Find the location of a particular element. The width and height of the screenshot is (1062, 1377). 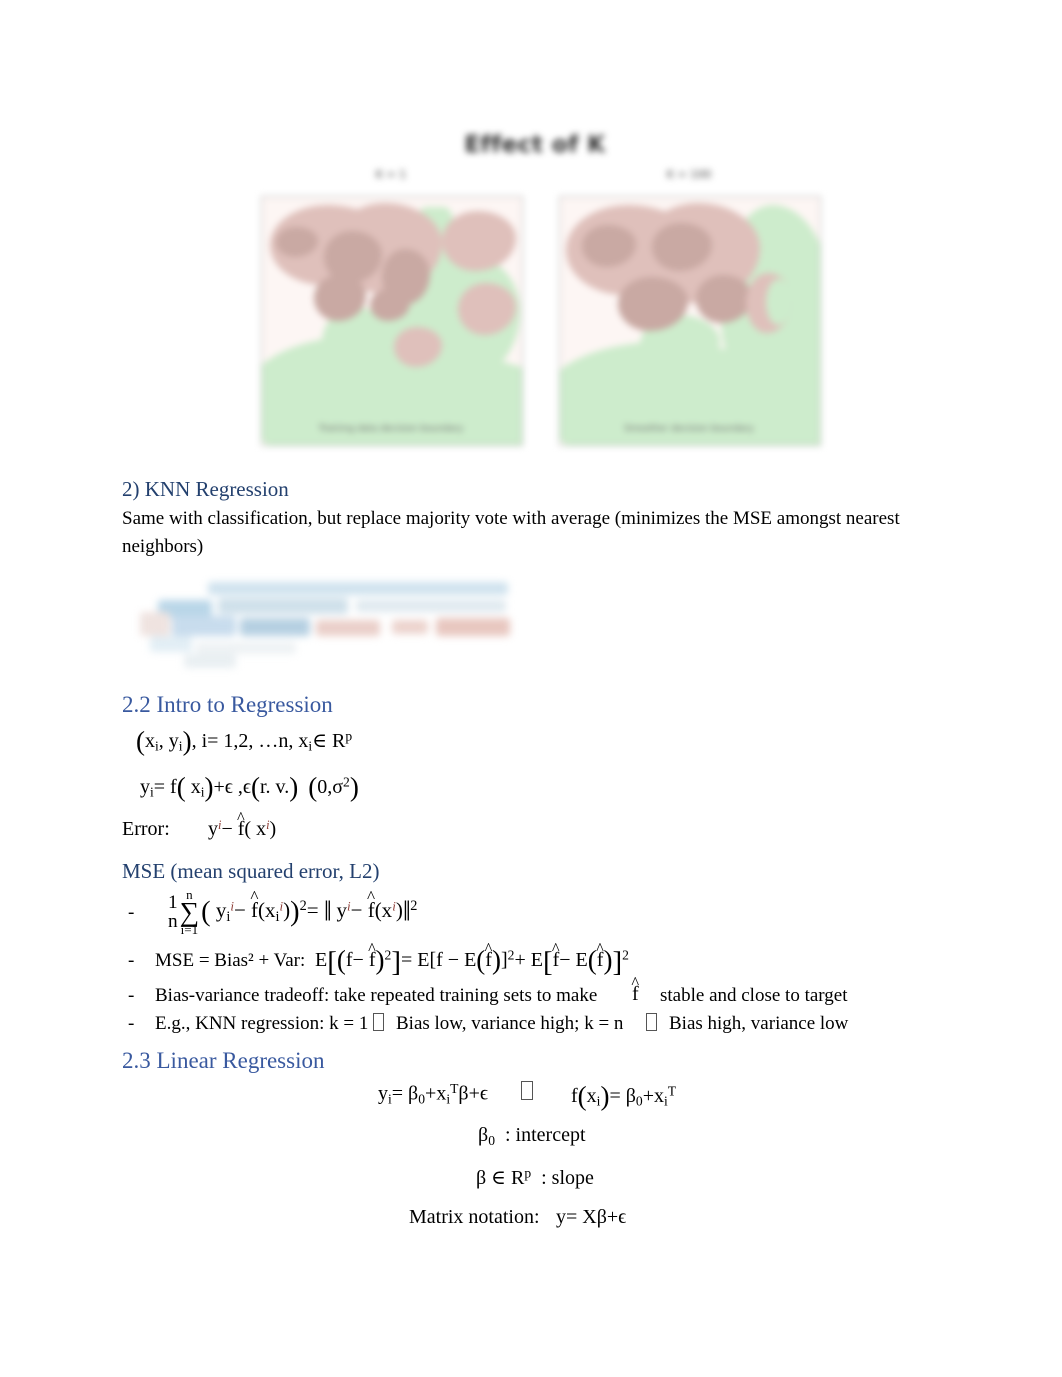

error-label: Error: is located at coordinates (146, 829).